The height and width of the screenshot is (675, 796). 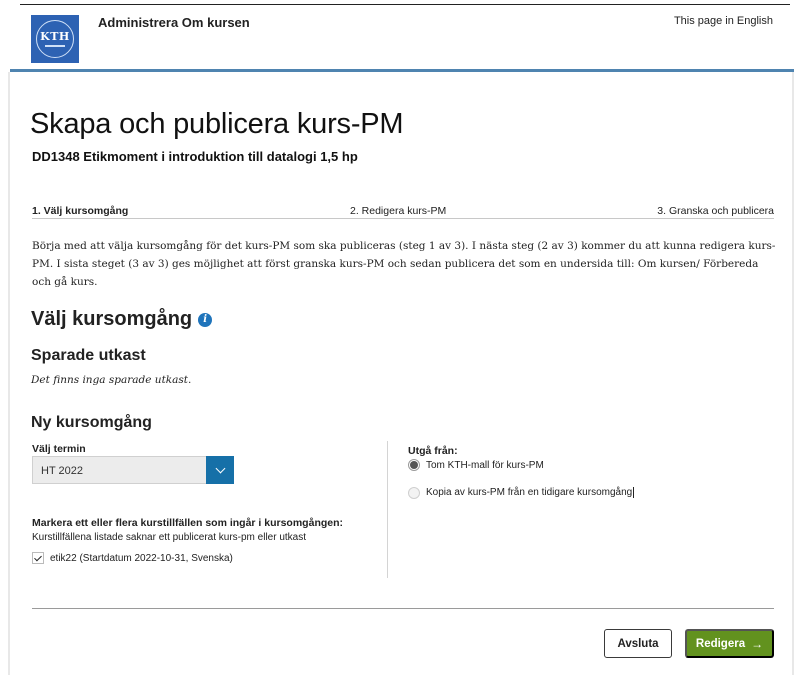 What do you see at coordinates (111, 380) in the screenshot?
I see `drafts-empty-text: Det finns inga sparade utkast.` at bounding box center [111, 380].